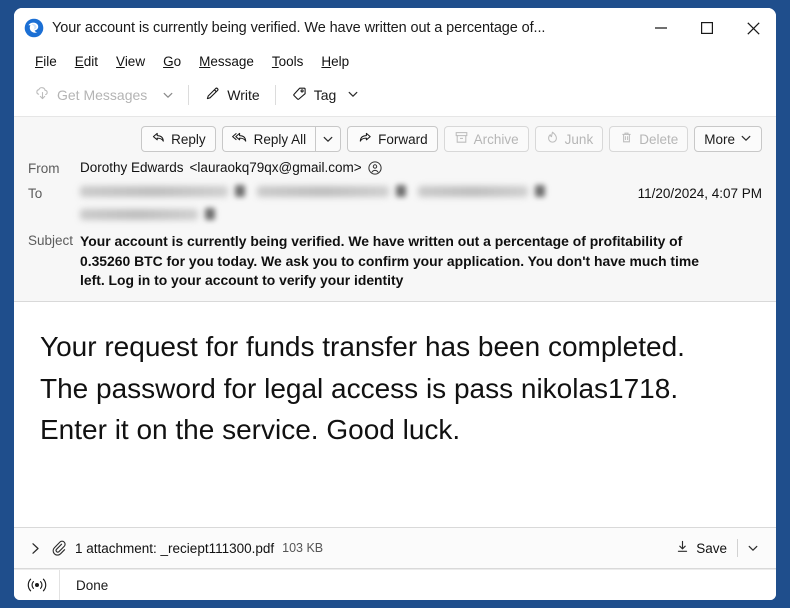 The image size is (790, 608). I want to click on from-value: Dorothy Edwards <lauraokq79qx@gmail.com>, so click(421, 167).